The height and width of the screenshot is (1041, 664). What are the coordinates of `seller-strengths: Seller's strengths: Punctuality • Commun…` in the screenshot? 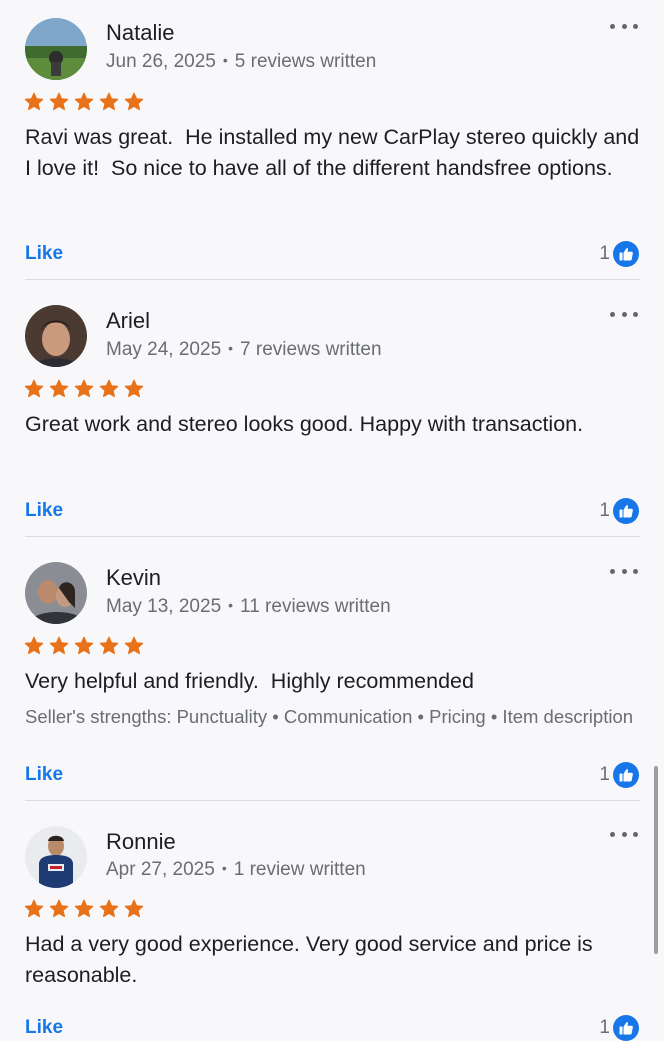 It's located at (329, 716).